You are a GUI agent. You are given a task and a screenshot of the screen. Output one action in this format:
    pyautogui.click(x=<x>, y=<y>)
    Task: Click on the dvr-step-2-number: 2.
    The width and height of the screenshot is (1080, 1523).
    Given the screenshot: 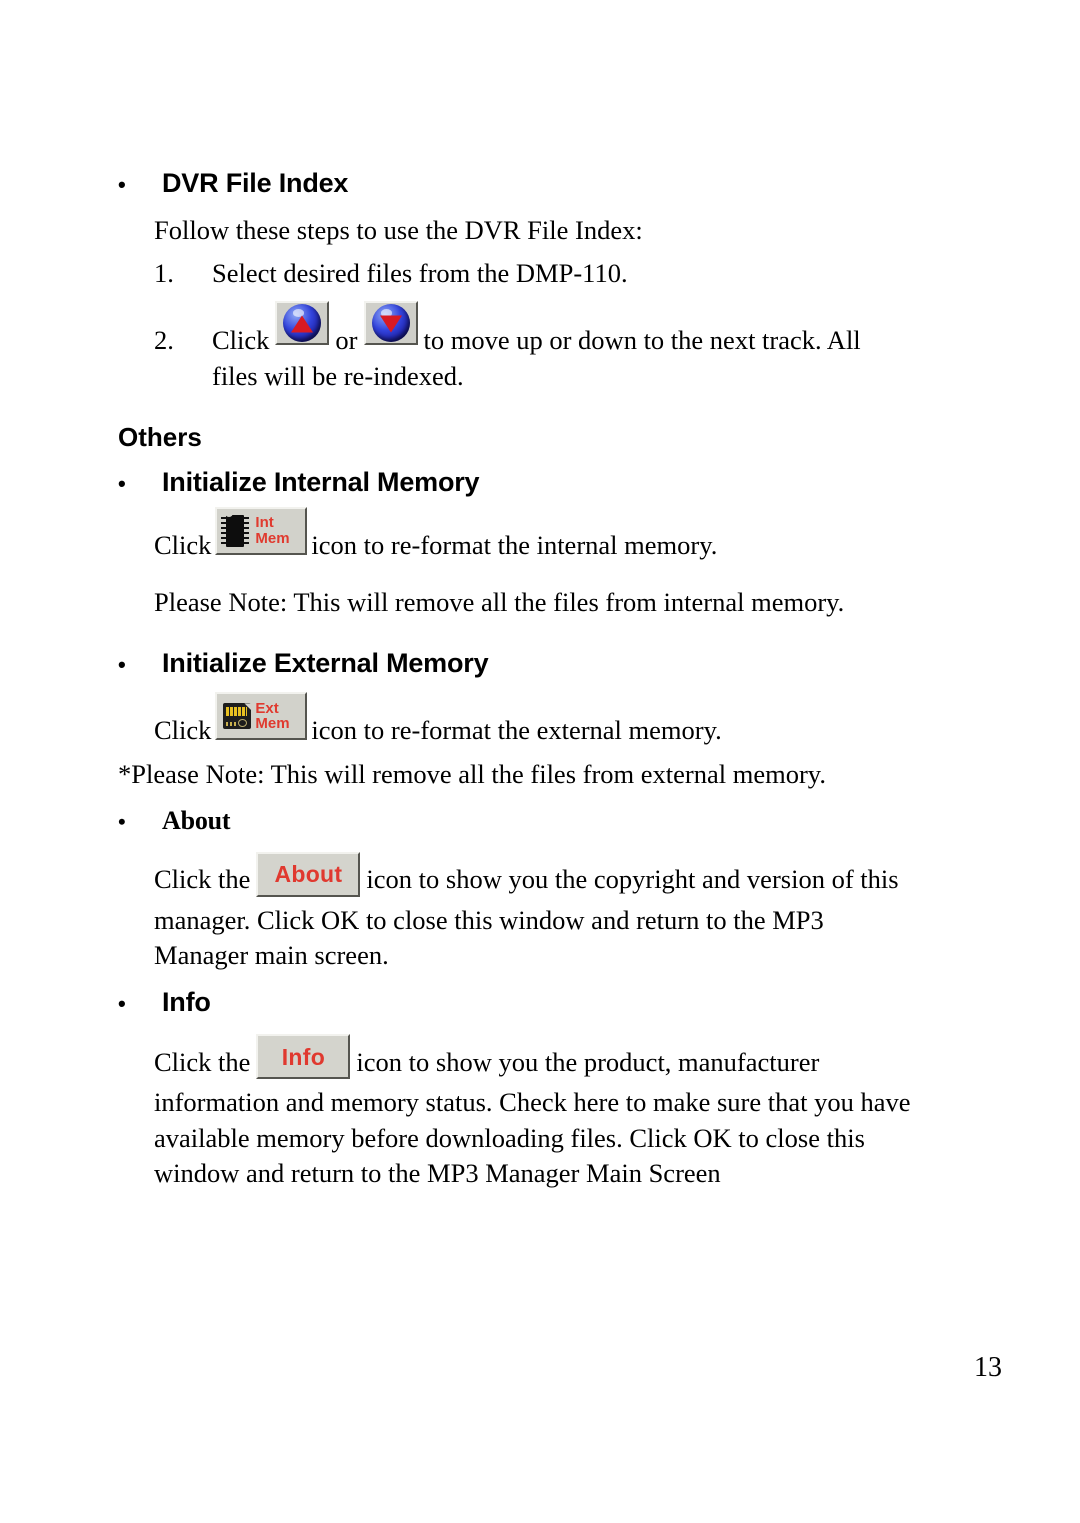 What is the action you would take?
    pyautogui.click(x=164, y=340)
    